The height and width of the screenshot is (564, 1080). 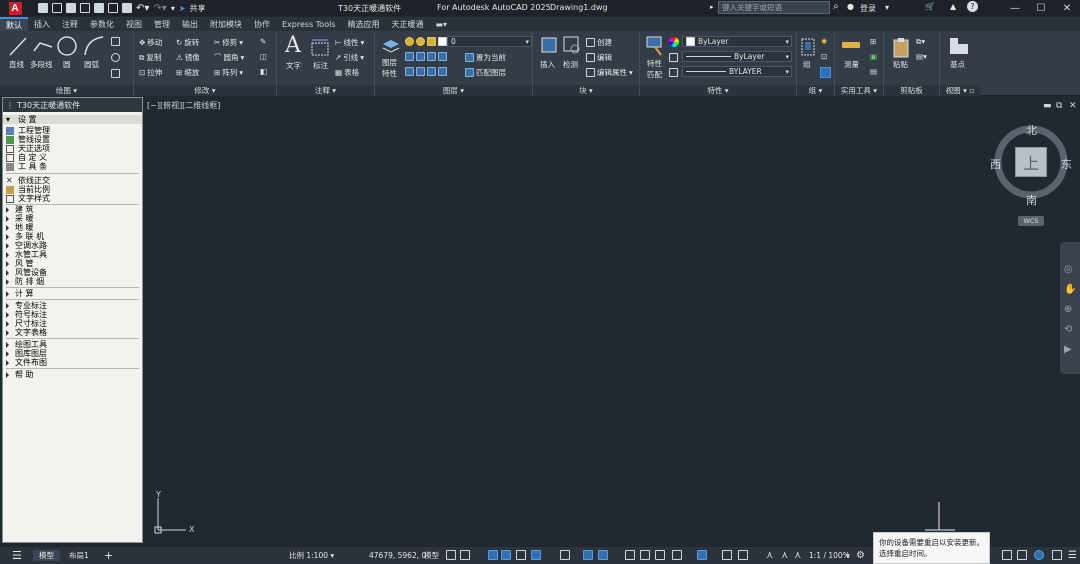 I want to click on list-item: 风 管, so click(x=20, y=263).